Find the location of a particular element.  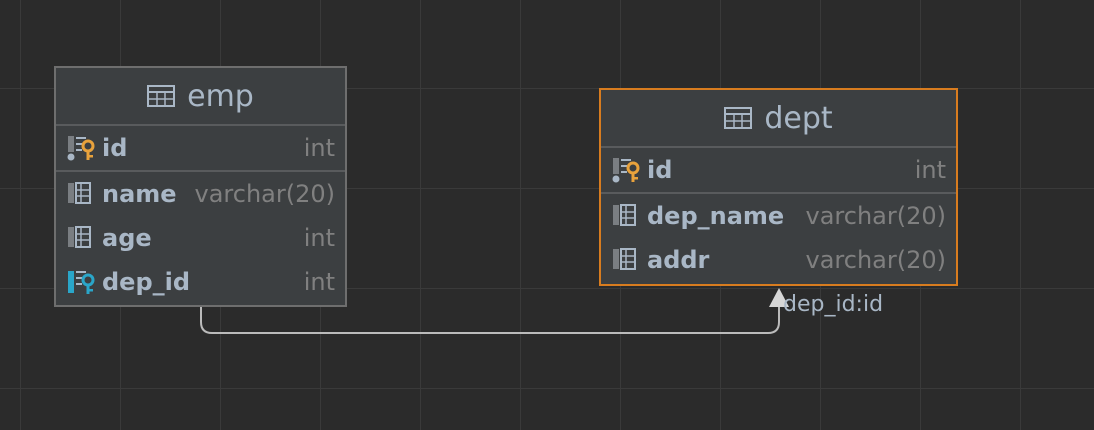

table-row: name varchar(20) is located at coordinates (200, 194).